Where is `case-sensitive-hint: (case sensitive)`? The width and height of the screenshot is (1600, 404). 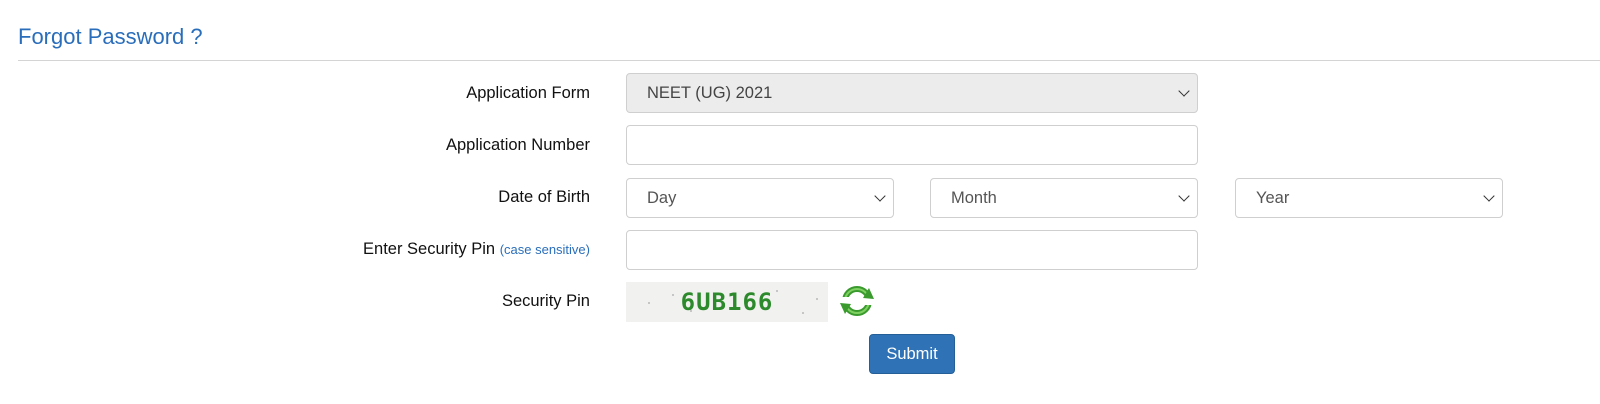 case-sensitive-hint: (case sensitive) is located at coordinates (544, 249).